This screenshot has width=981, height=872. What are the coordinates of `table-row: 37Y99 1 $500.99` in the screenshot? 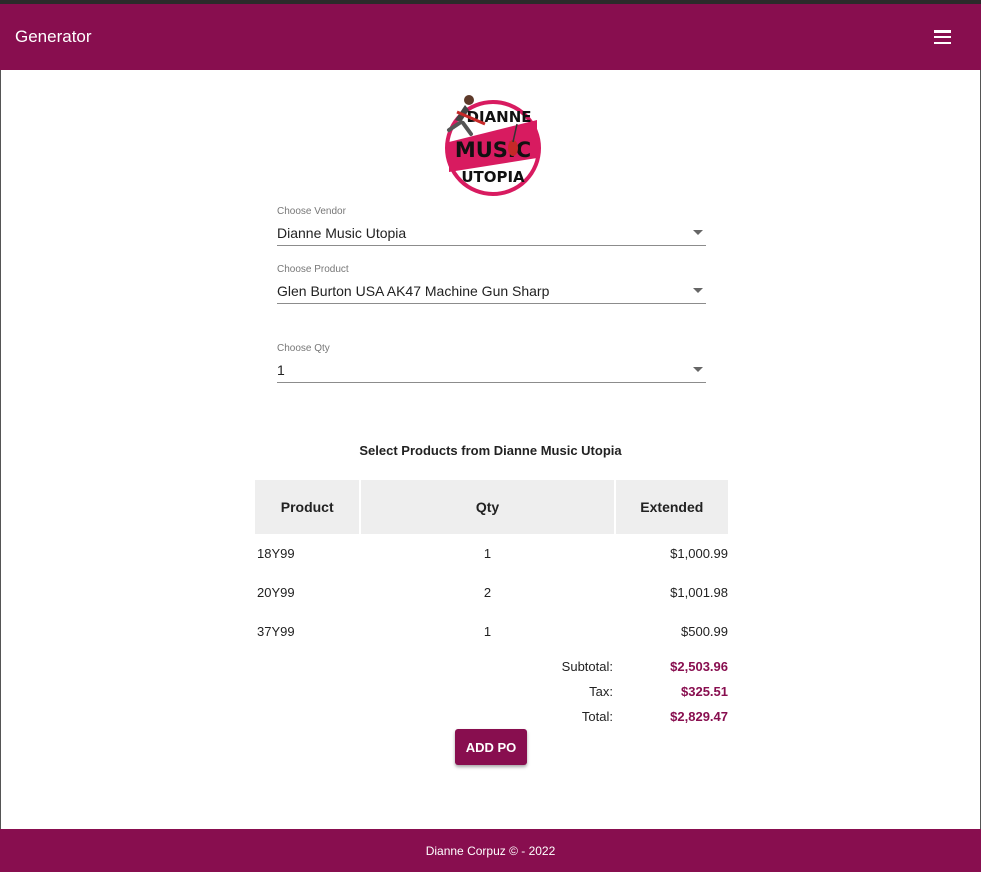 It's located at (491, 631).